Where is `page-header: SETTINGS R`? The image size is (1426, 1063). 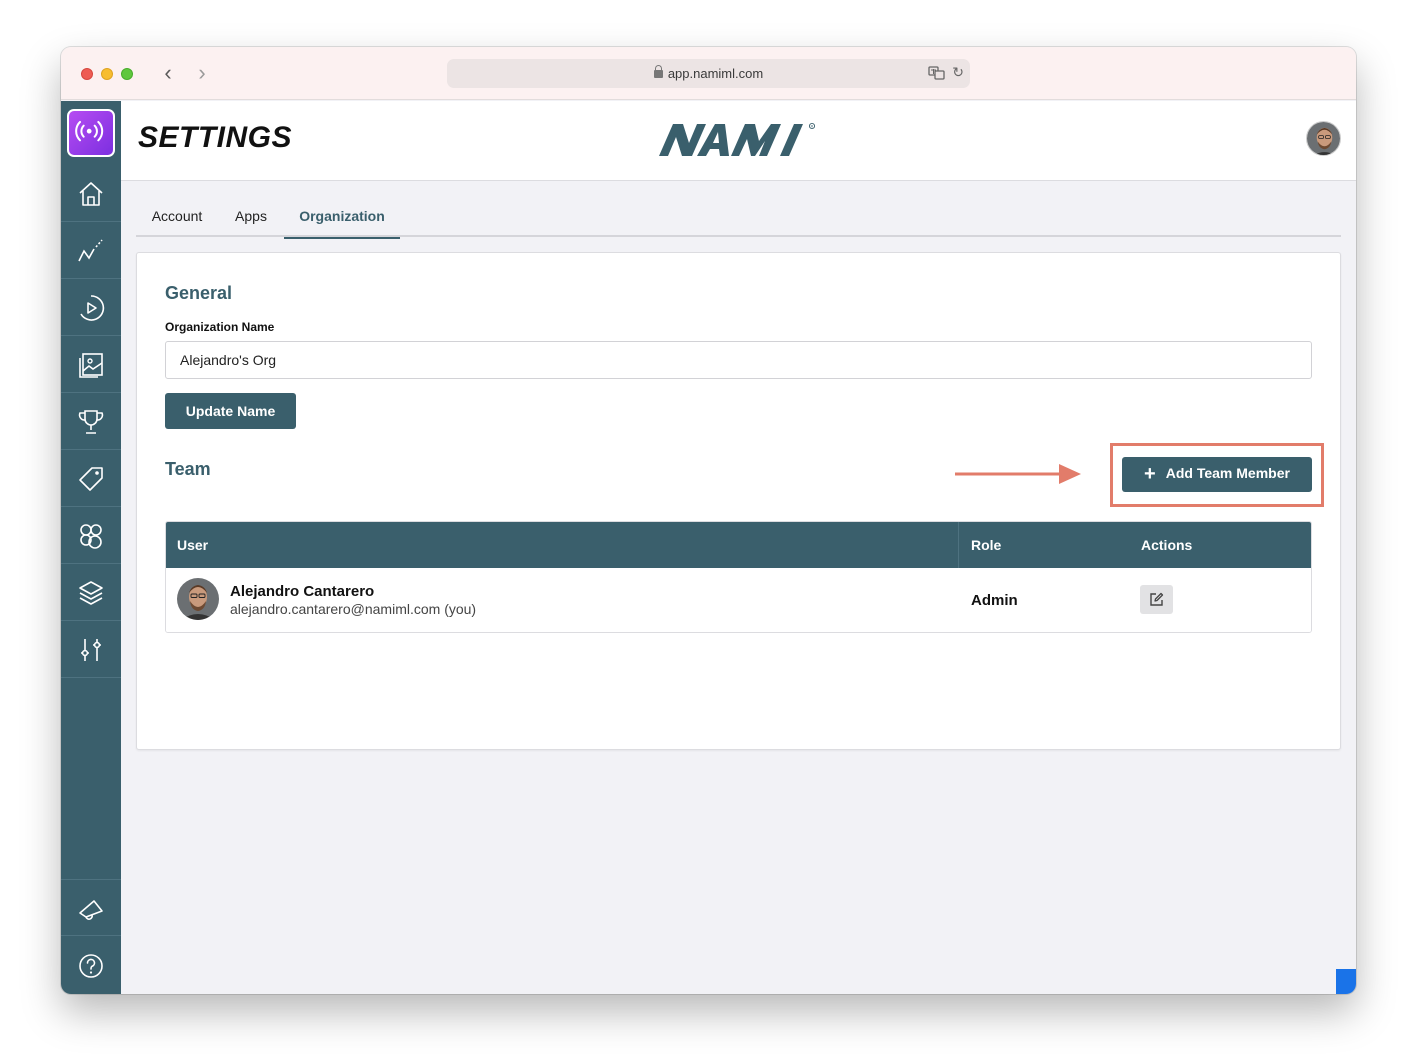
page-header: SETTINGS R is located at coordinates (738, 141).